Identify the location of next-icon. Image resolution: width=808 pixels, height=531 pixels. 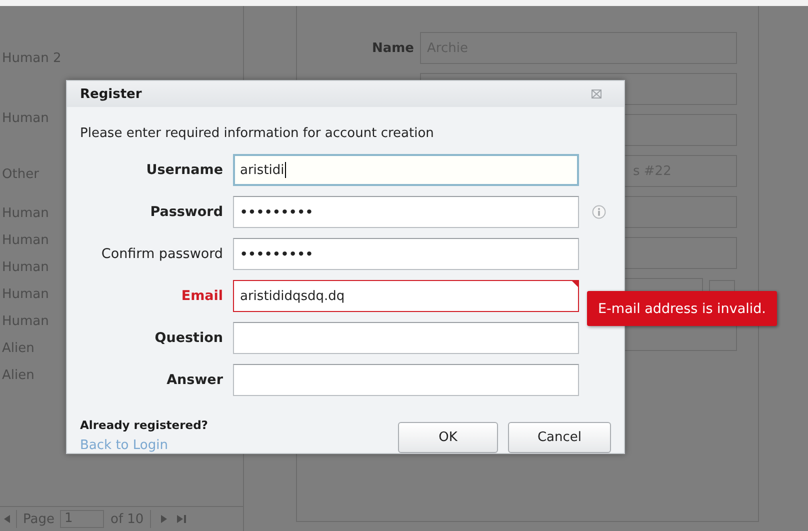
(163, 519).